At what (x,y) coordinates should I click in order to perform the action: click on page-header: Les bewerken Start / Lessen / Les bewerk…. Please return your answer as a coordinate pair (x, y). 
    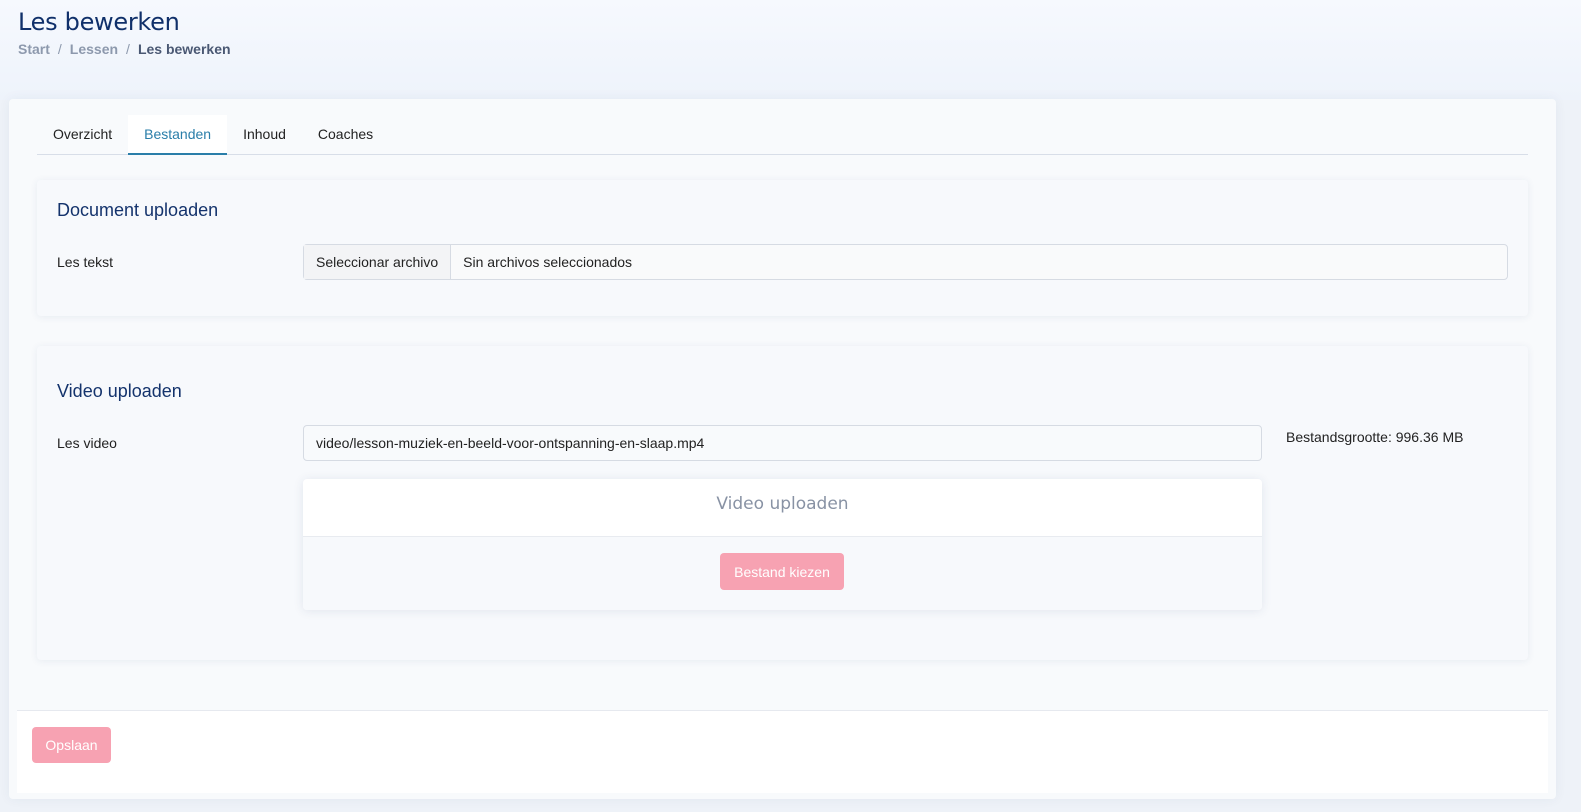
    Looking at the image, I should click on (790, 50).